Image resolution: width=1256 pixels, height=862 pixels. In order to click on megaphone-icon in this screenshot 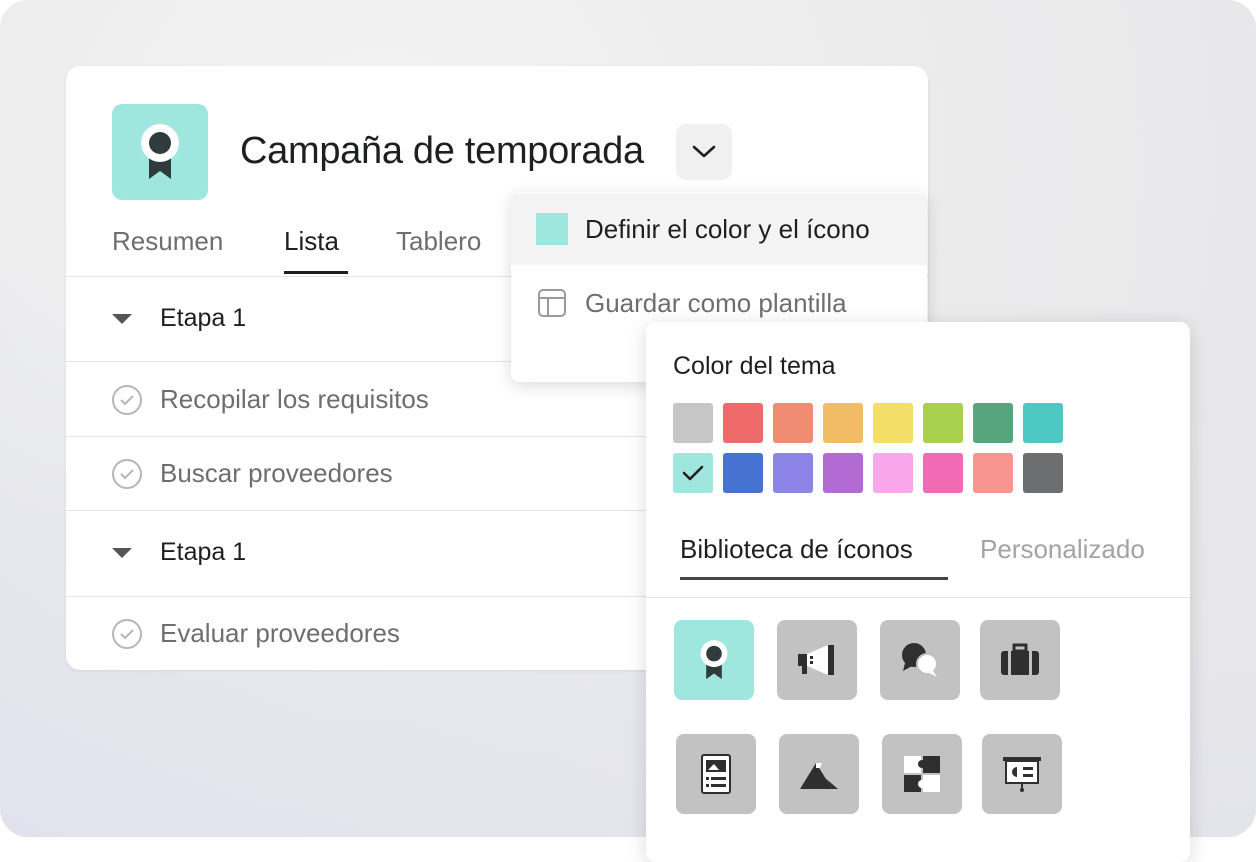, I will do `click(816, 660)`.